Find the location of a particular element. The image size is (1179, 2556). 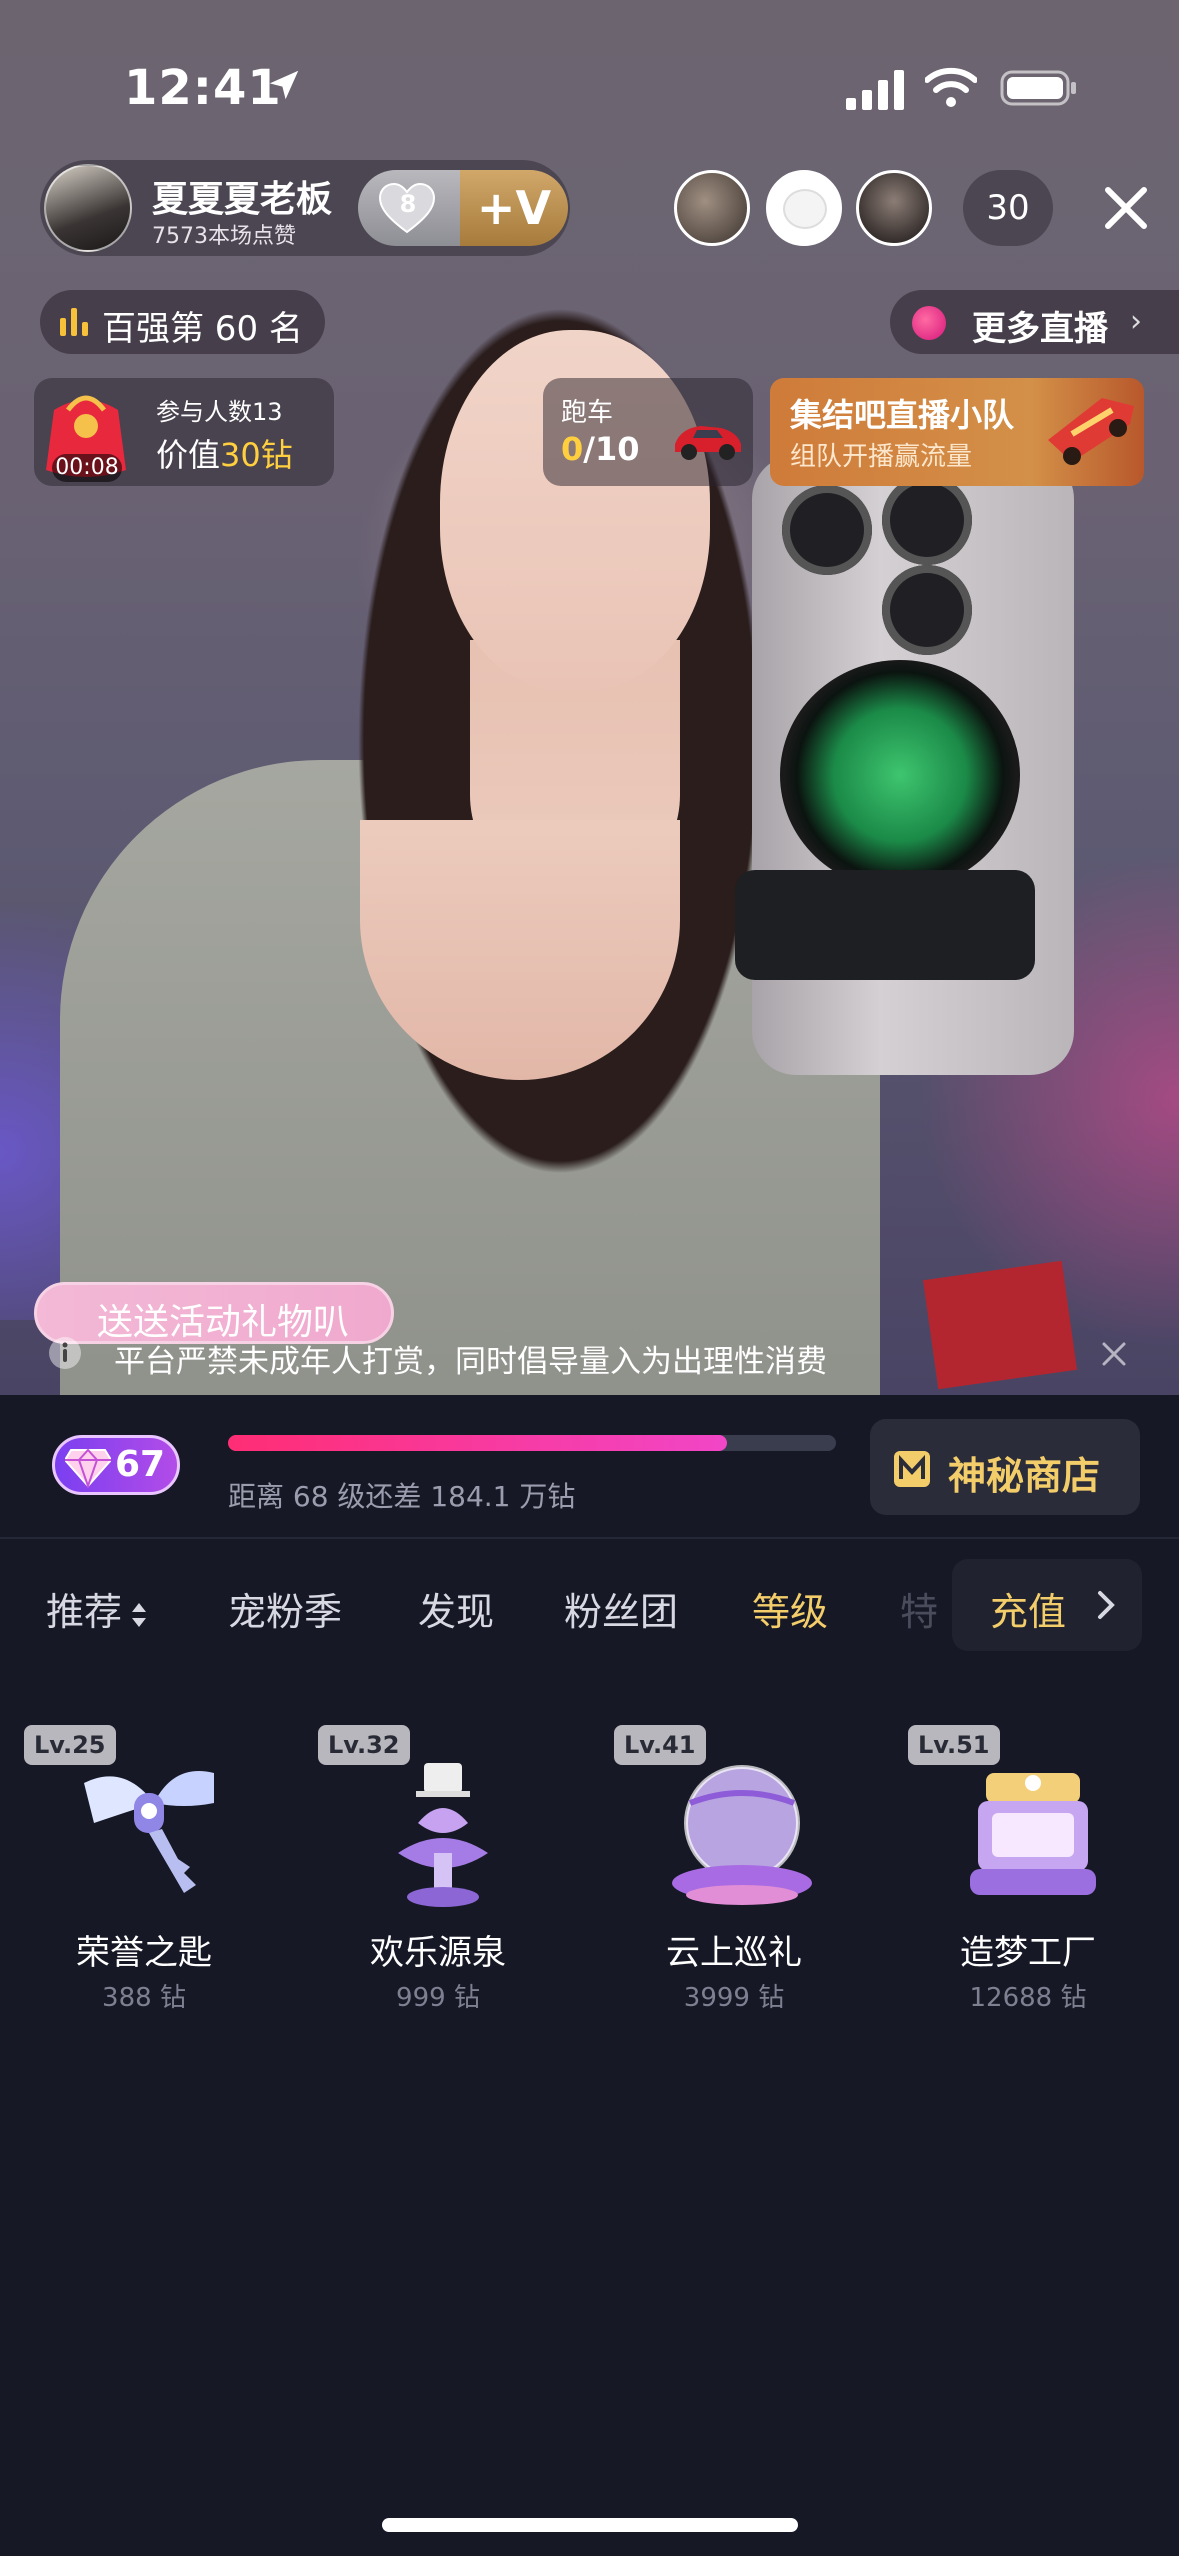

gift-name: 云上巡礼 is located at coordinates (734, 1953).